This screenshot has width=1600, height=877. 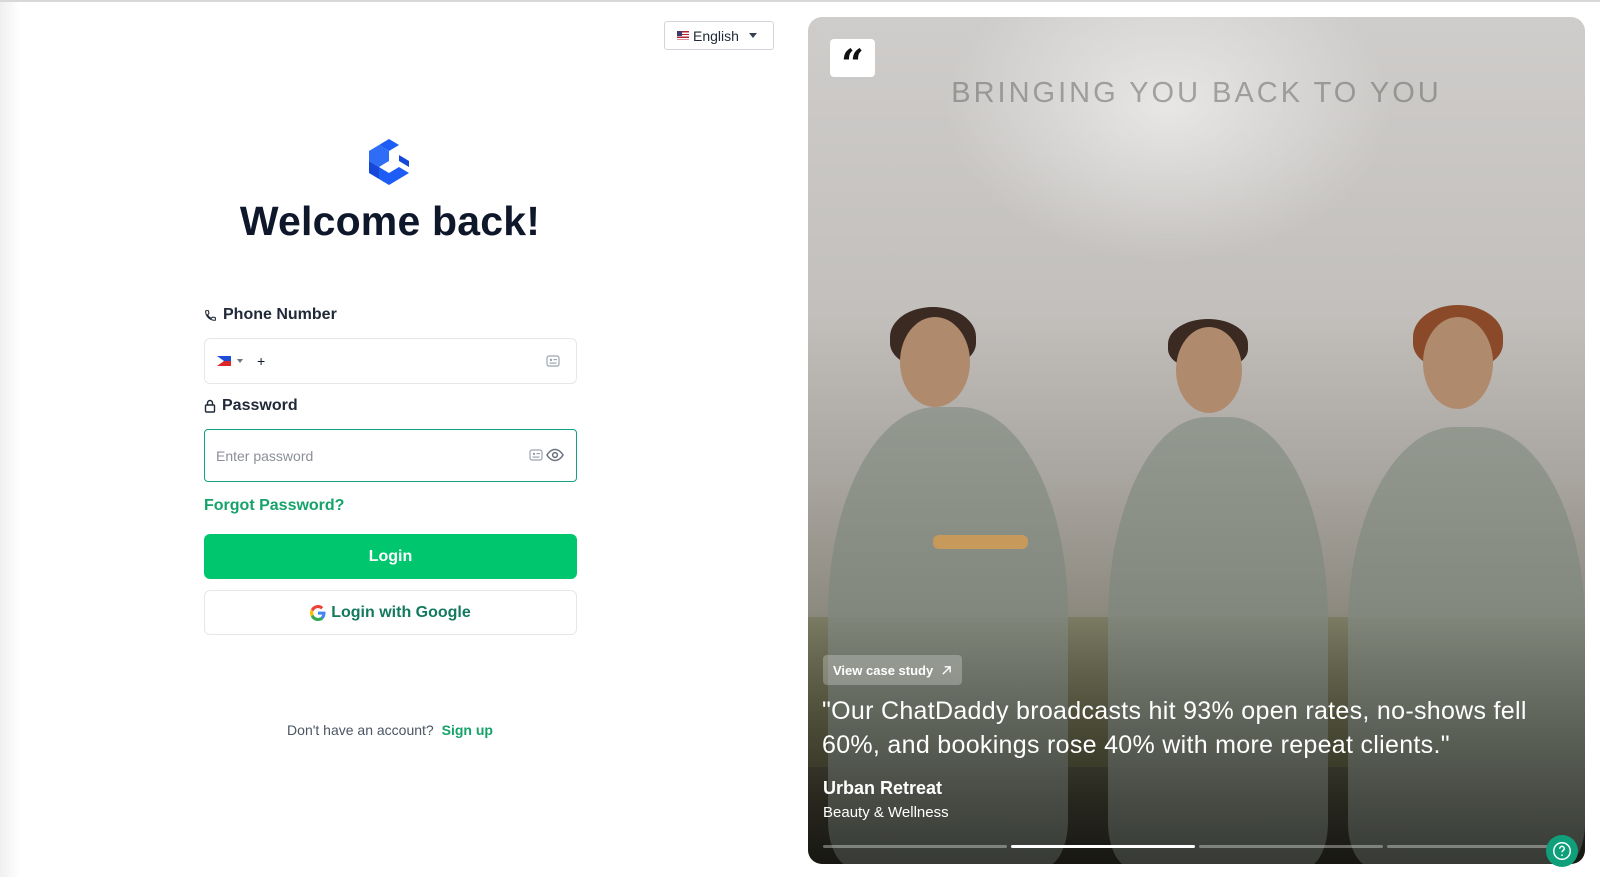 I want to click on signup-prompt: Don't have an account?, so click(x=360, y=730).